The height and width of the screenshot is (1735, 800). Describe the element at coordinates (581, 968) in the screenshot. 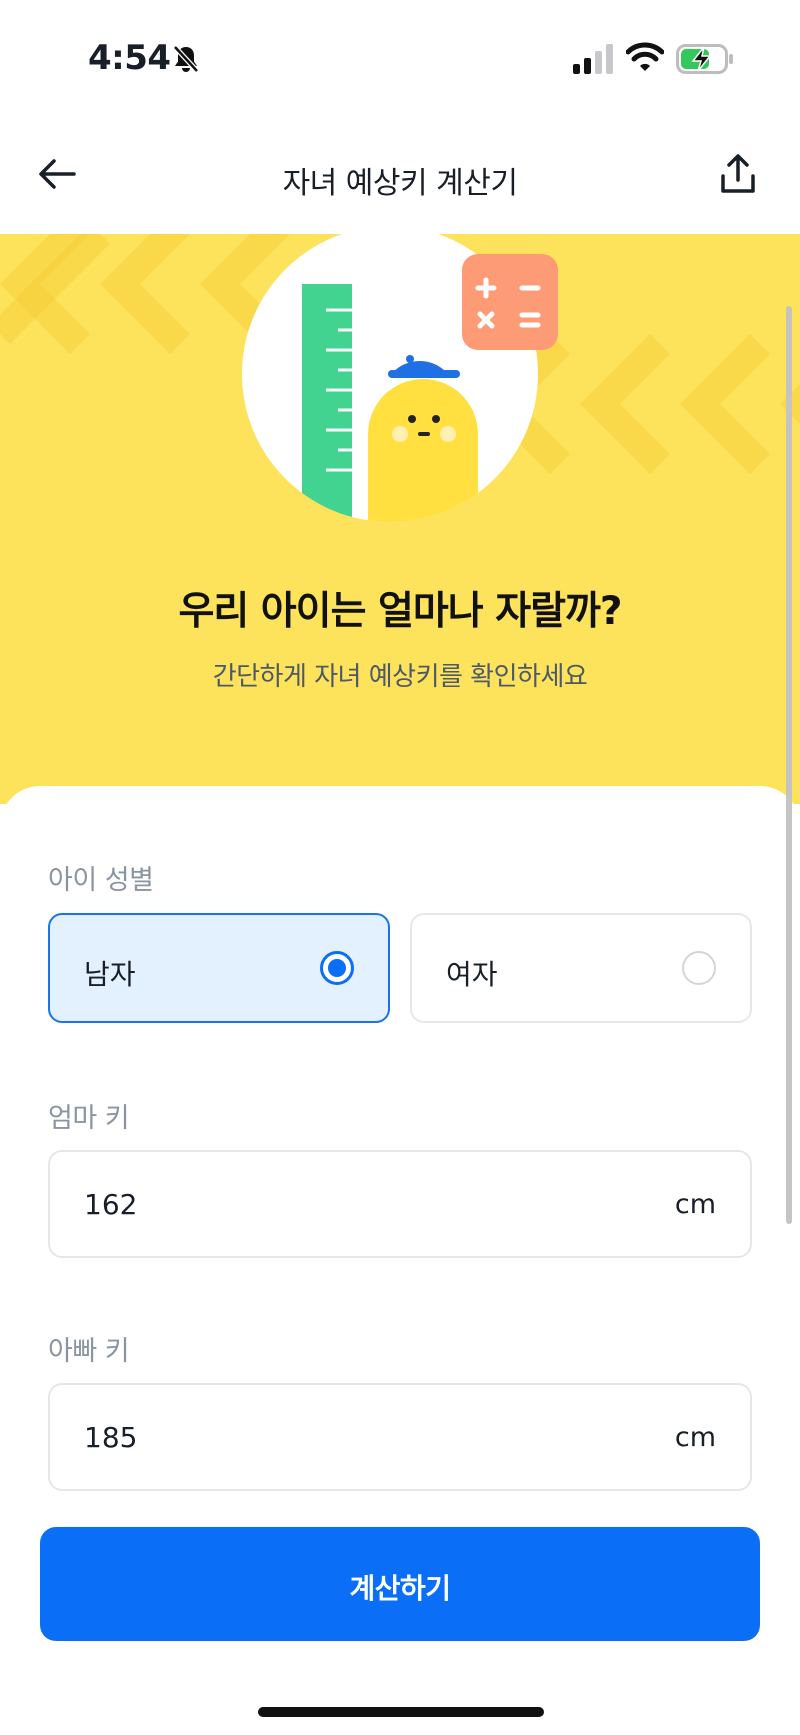

I see `gender-option-female: 여자` at that location.